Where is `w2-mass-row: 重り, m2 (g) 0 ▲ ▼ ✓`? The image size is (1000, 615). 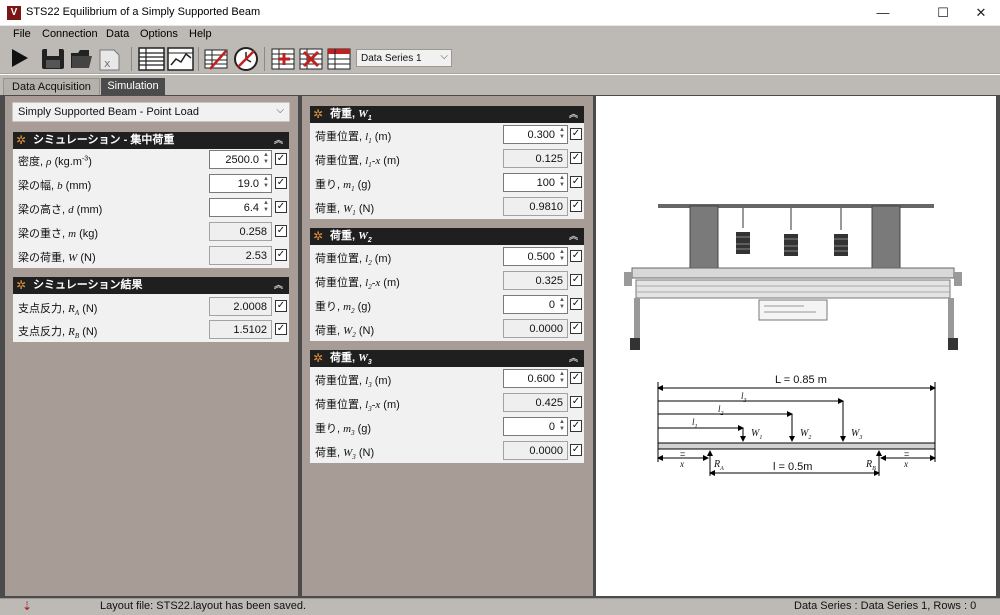 w2-mass-row: 重り, m2 (g) 0 ▲ ▼ ✓ is located at coordinates (447, 304).